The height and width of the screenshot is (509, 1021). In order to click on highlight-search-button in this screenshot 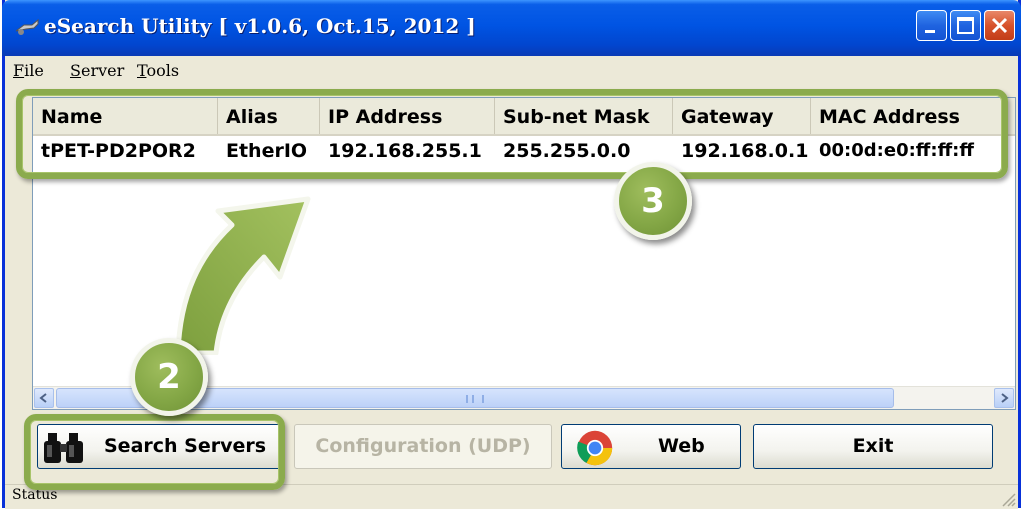, I will do `click(154, 452)`.